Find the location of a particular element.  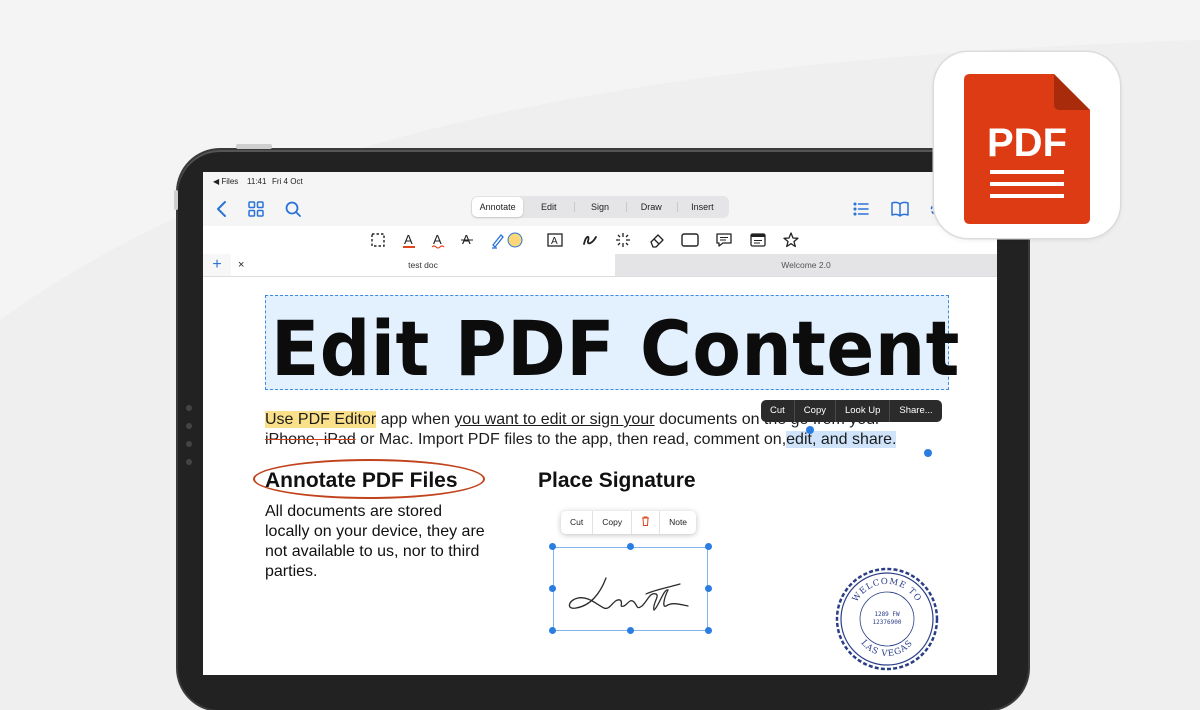

highlighter-icon is located at coordinates (507, 240).